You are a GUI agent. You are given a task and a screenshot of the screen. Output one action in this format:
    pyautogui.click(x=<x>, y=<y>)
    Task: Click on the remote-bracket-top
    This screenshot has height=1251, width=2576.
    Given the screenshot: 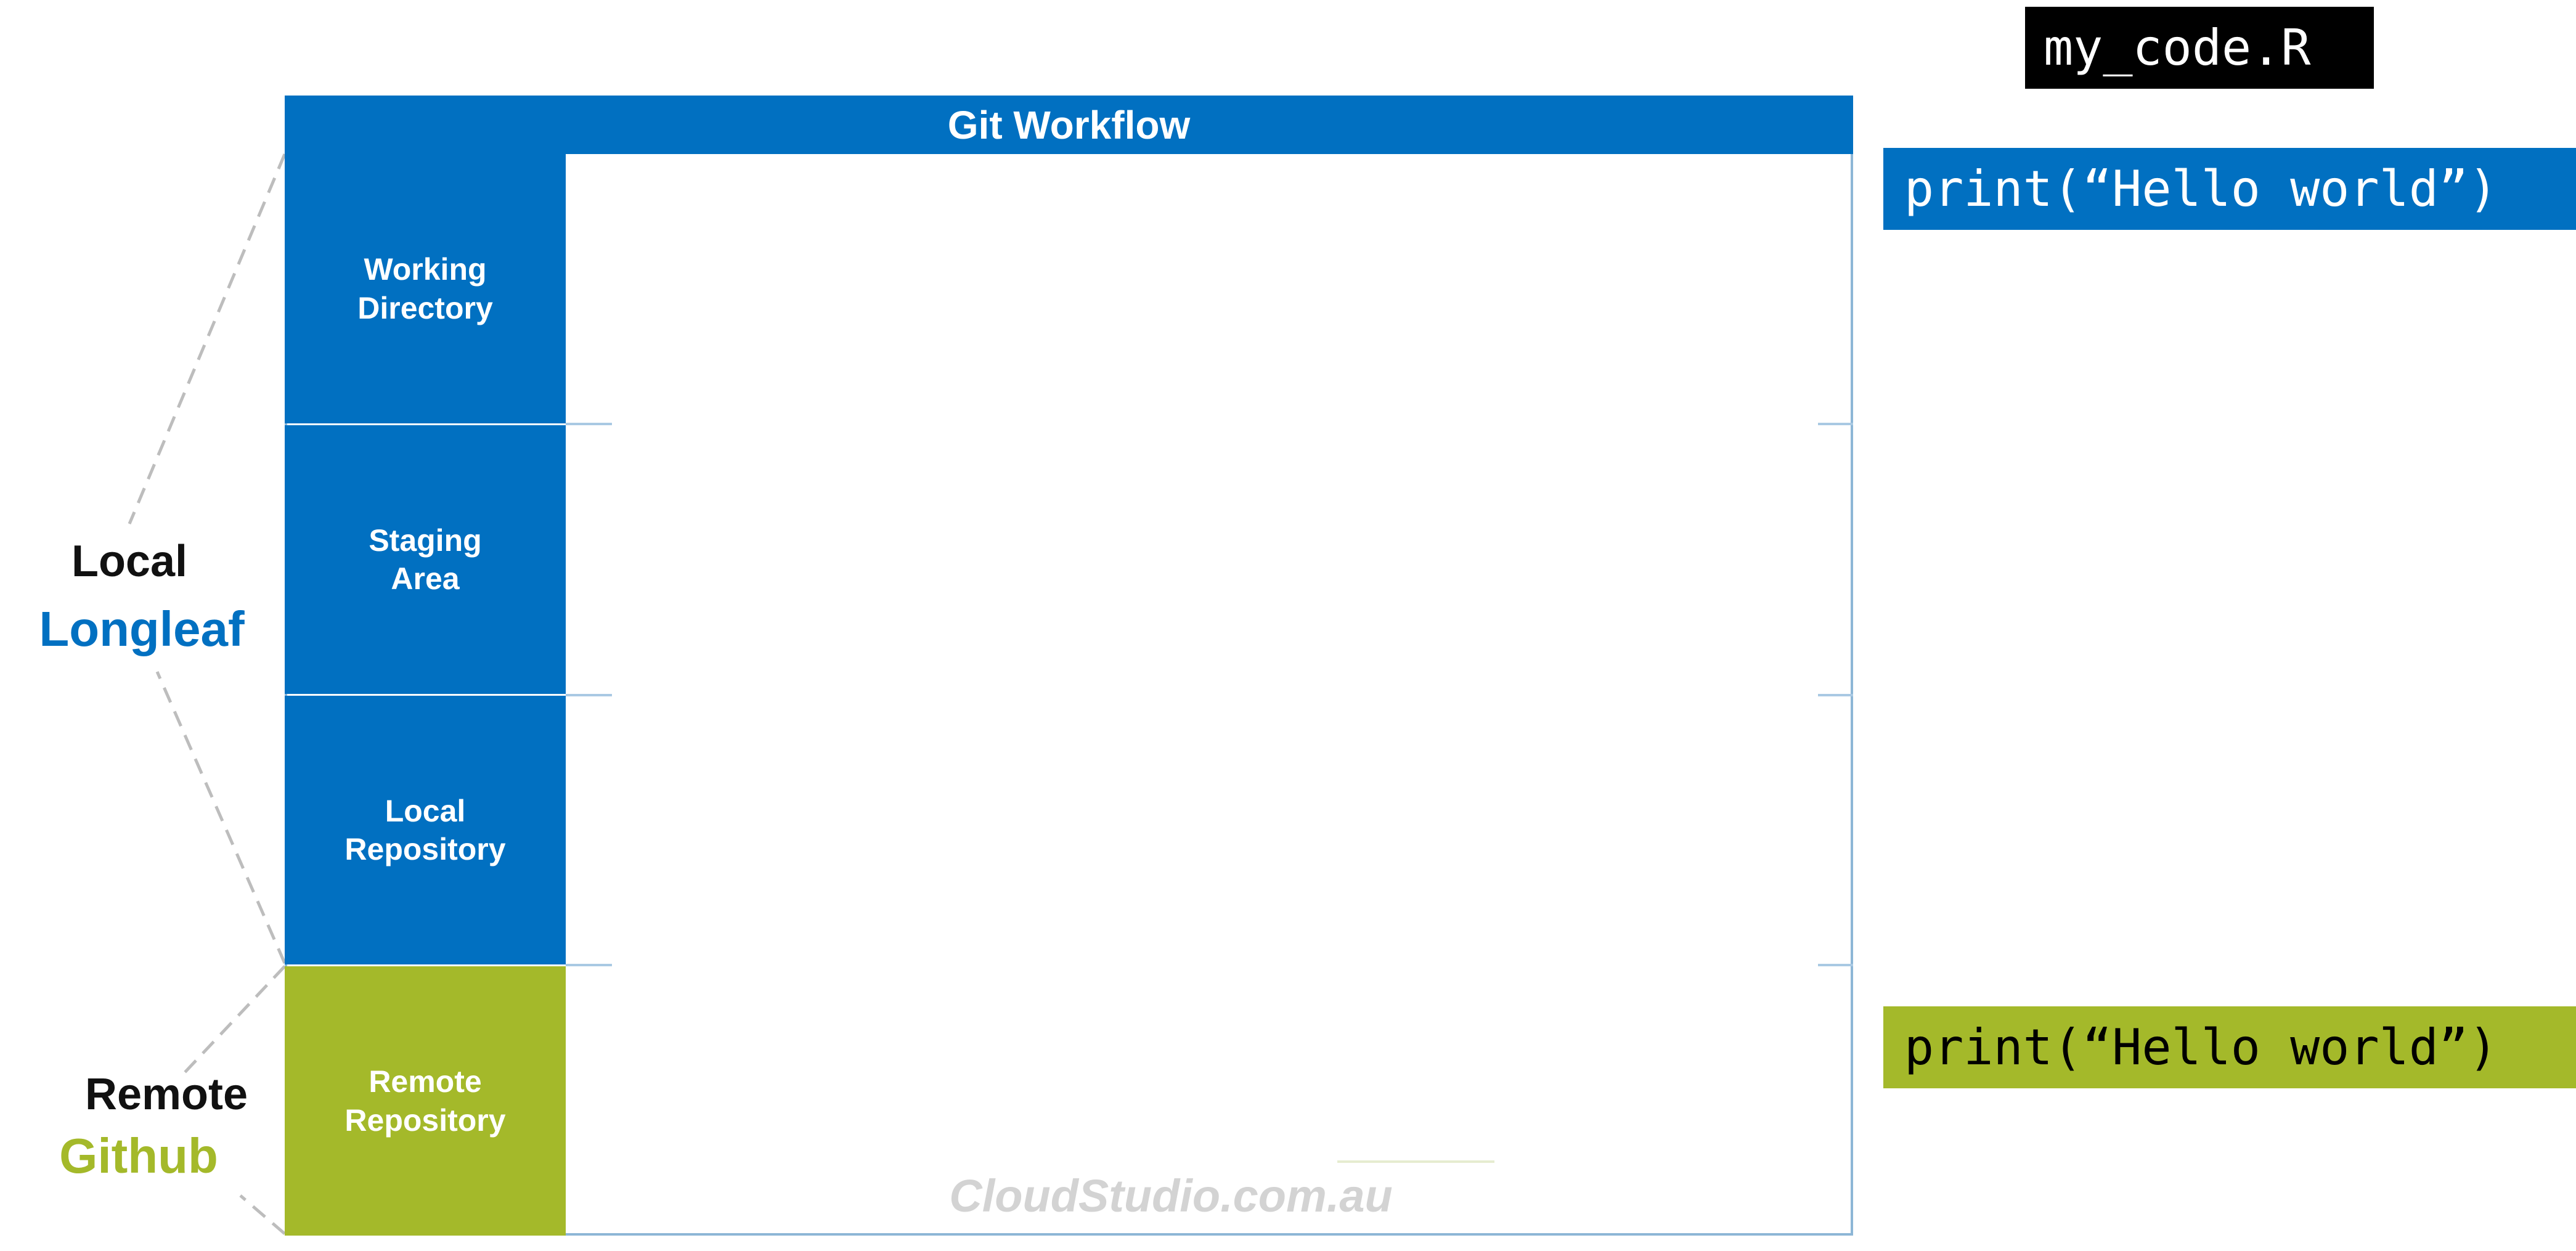 What is the action you would take?
    pyautogui.click(x=235, y=1019)
    